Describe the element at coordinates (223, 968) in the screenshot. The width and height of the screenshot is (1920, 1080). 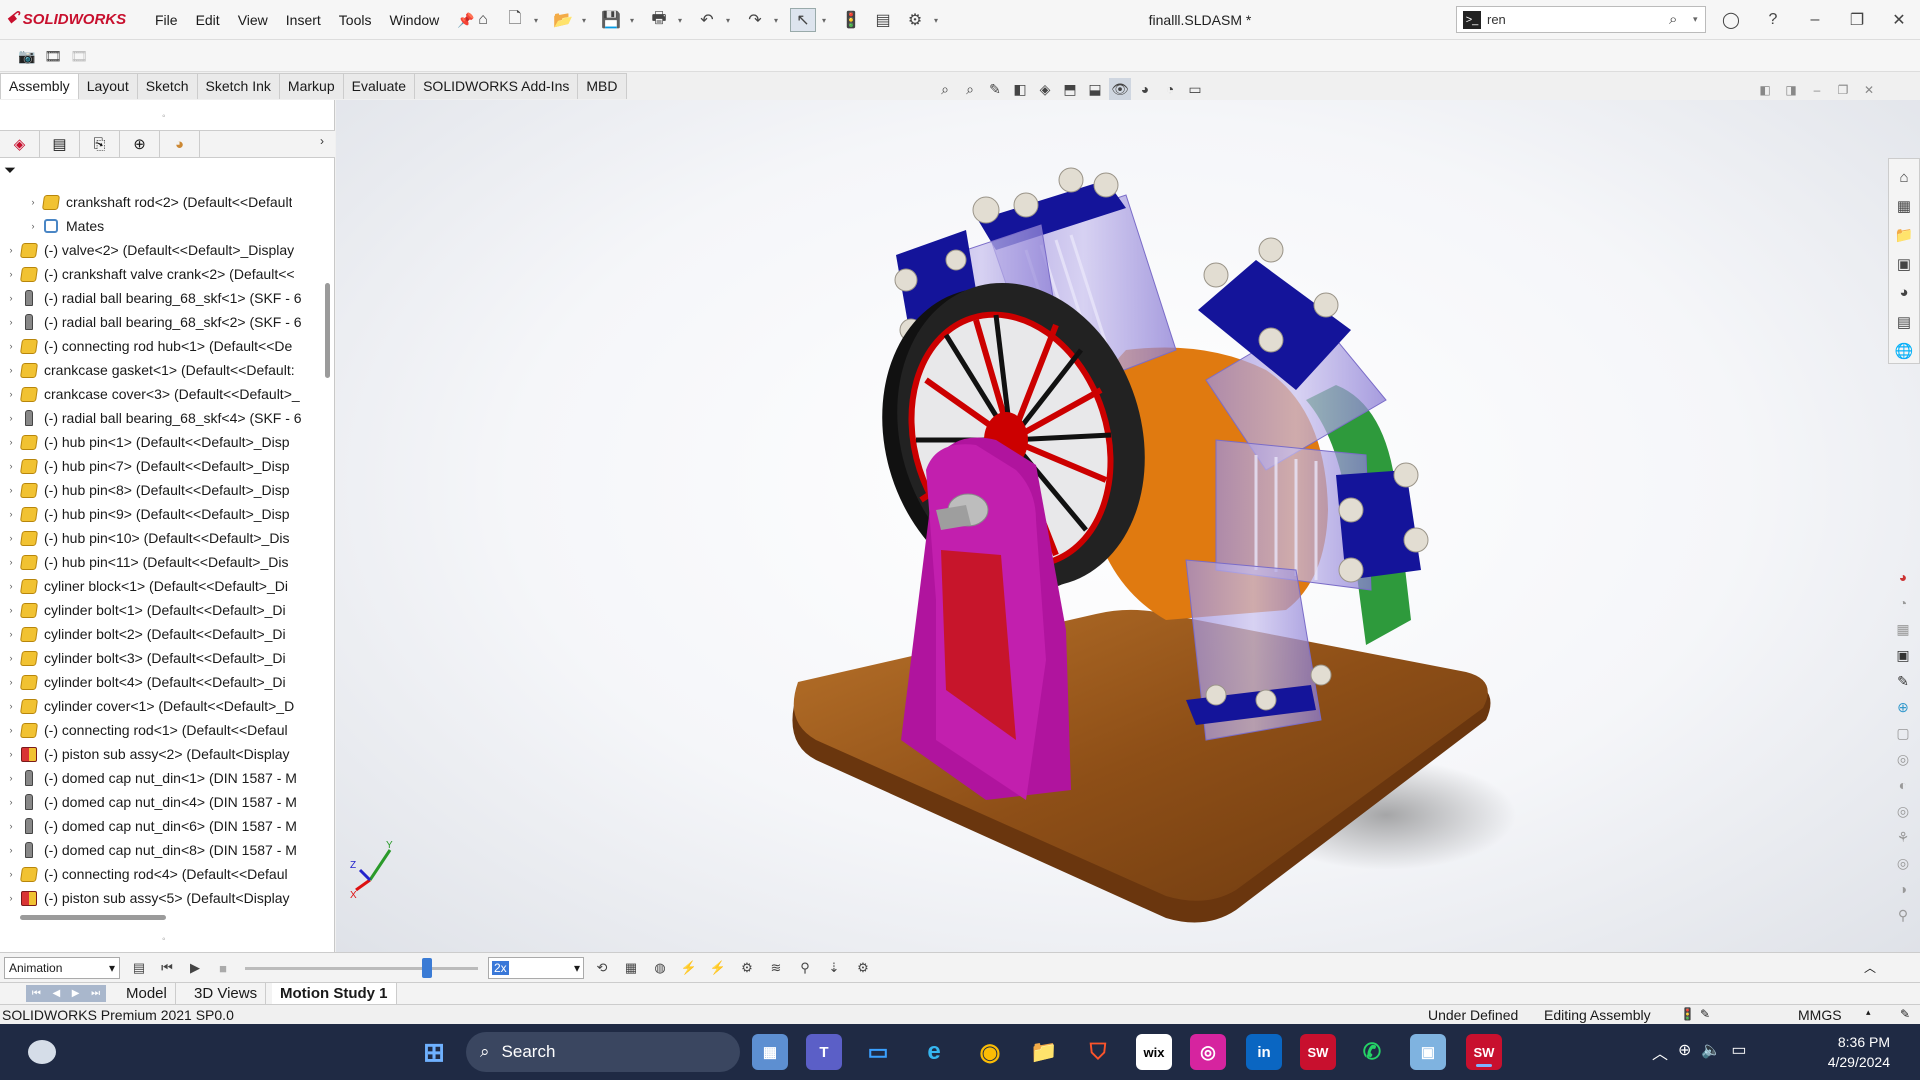
I see `stop-icon: ■` at that location.